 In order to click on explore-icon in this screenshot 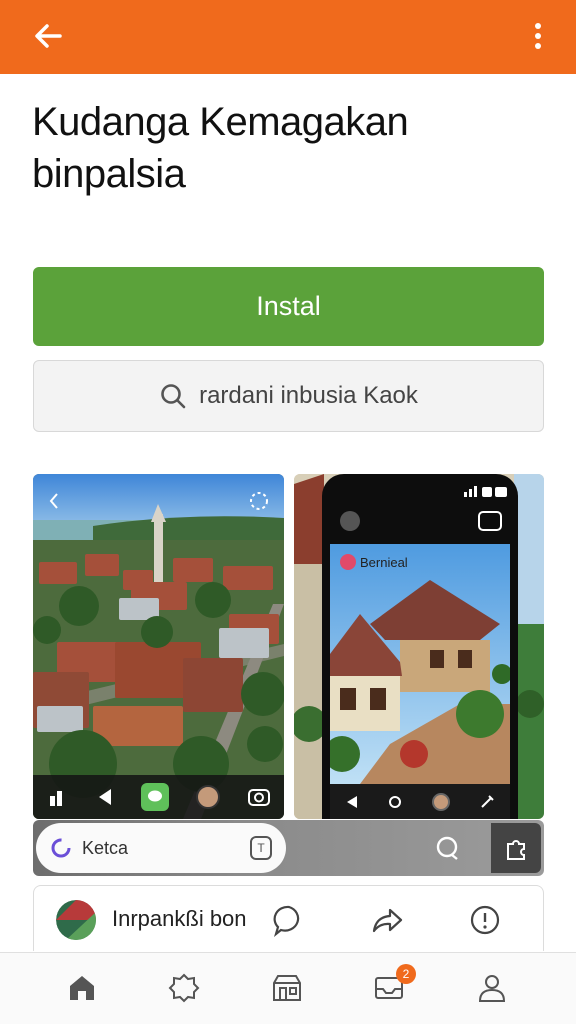, I will do `click(184, 988)`.